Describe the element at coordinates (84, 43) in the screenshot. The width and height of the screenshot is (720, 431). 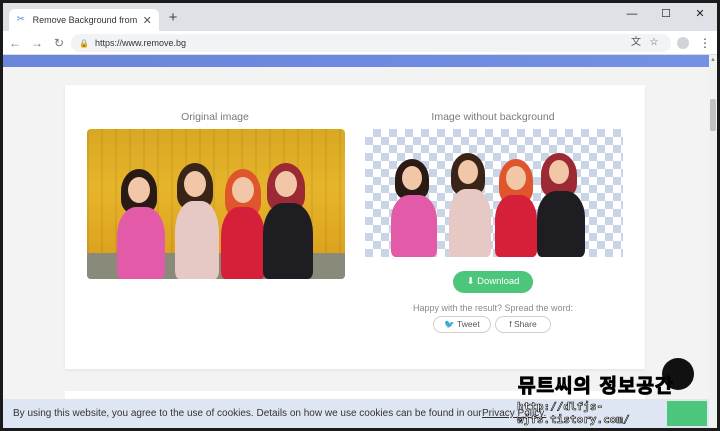
I see `lock-icon: 🔒` at that location.